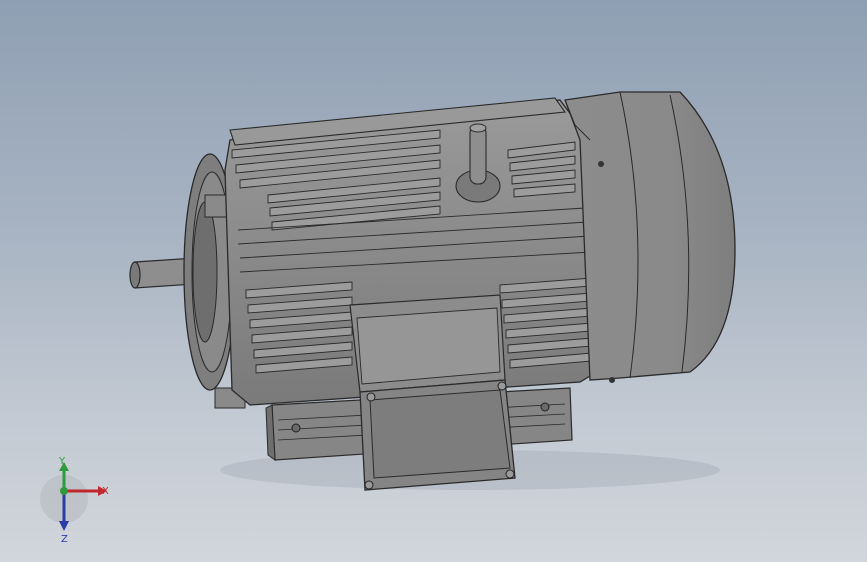  I want to click on reference-triad: X Y Z, so click(74, 500).